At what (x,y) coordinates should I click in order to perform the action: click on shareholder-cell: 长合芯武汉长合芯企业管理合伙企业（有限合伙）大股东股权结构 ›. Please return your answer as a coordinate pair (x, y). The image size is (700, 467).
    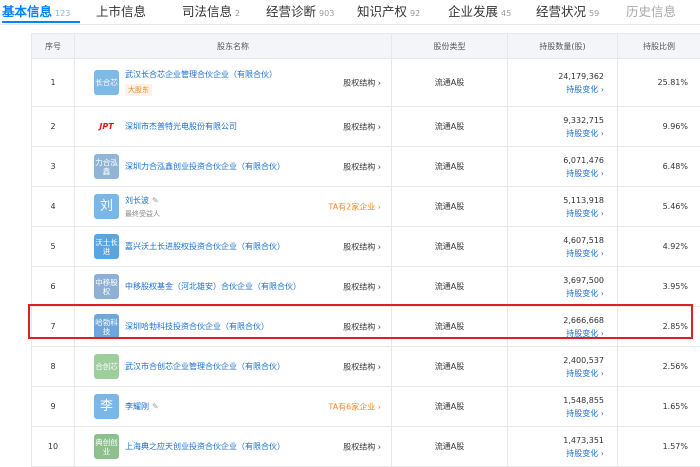
    Looking at the image, I should click on (233, 83).